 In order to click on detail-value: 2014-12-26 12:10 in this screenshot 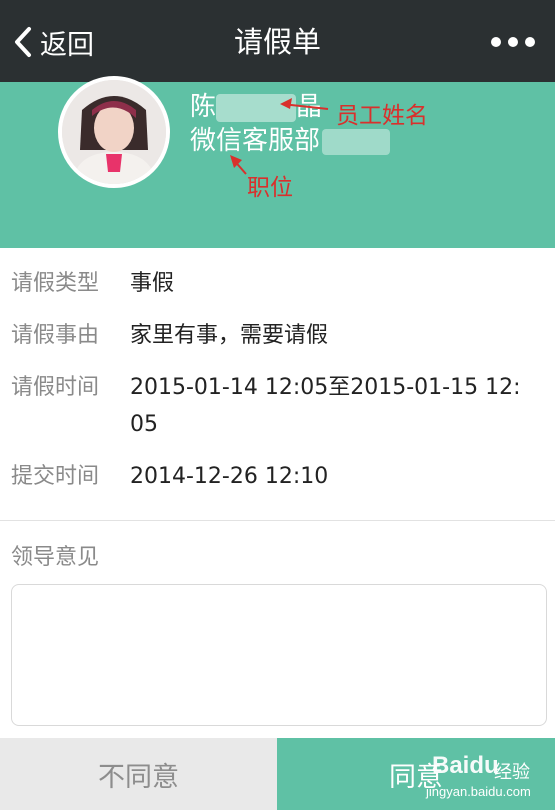, I will do `click(229, 476)`.